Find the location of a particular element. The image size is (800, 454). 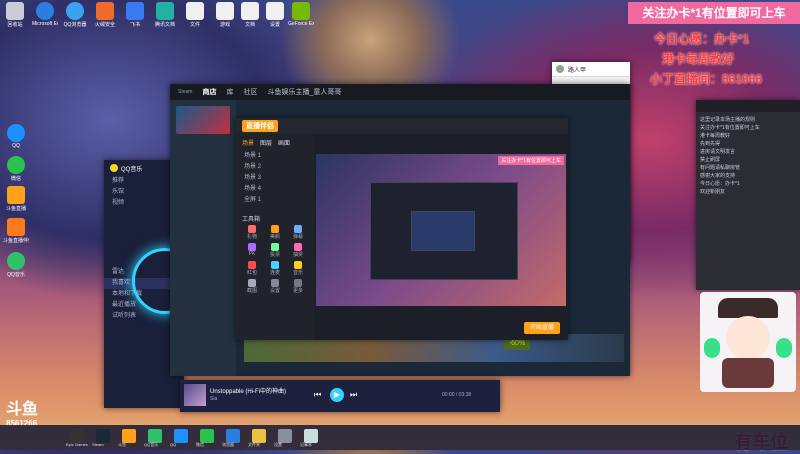

taskbar-app-label: 斗鱼 is located at coordinates (122, 444).